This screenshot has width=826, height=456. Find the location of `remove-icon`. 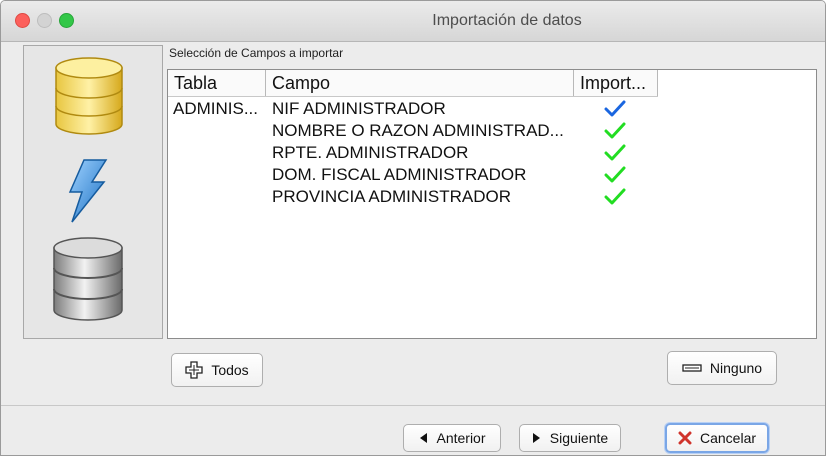

remove-icon is located at coordinates (692, 368).